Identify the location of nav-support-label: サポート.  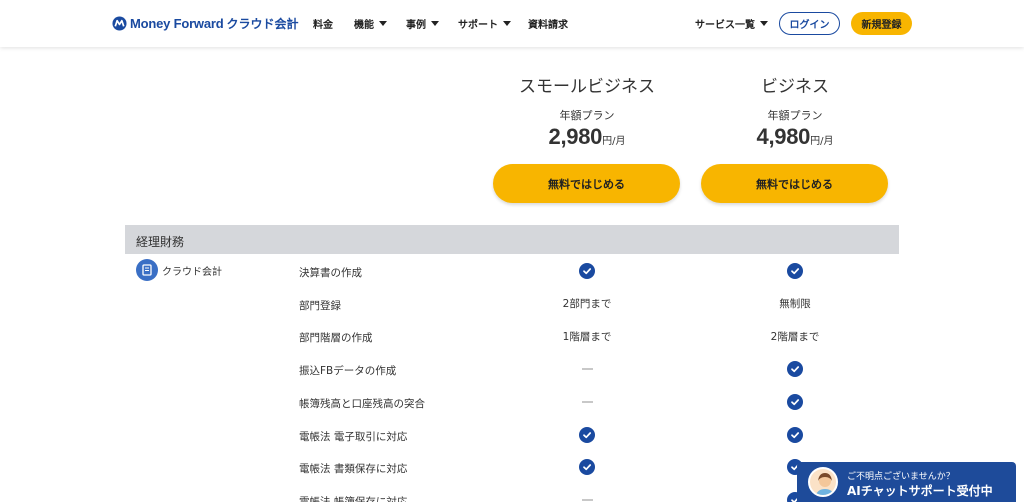
(478, 25).